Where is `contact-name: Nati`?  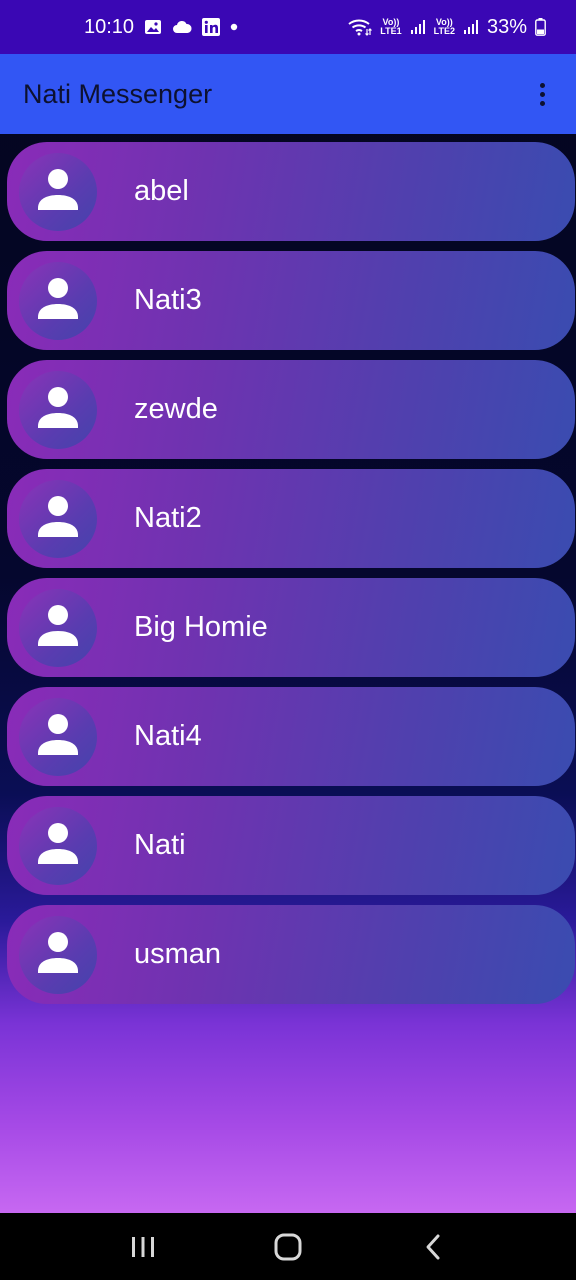 contact-name: Nati is located at coordinates (160, 845).